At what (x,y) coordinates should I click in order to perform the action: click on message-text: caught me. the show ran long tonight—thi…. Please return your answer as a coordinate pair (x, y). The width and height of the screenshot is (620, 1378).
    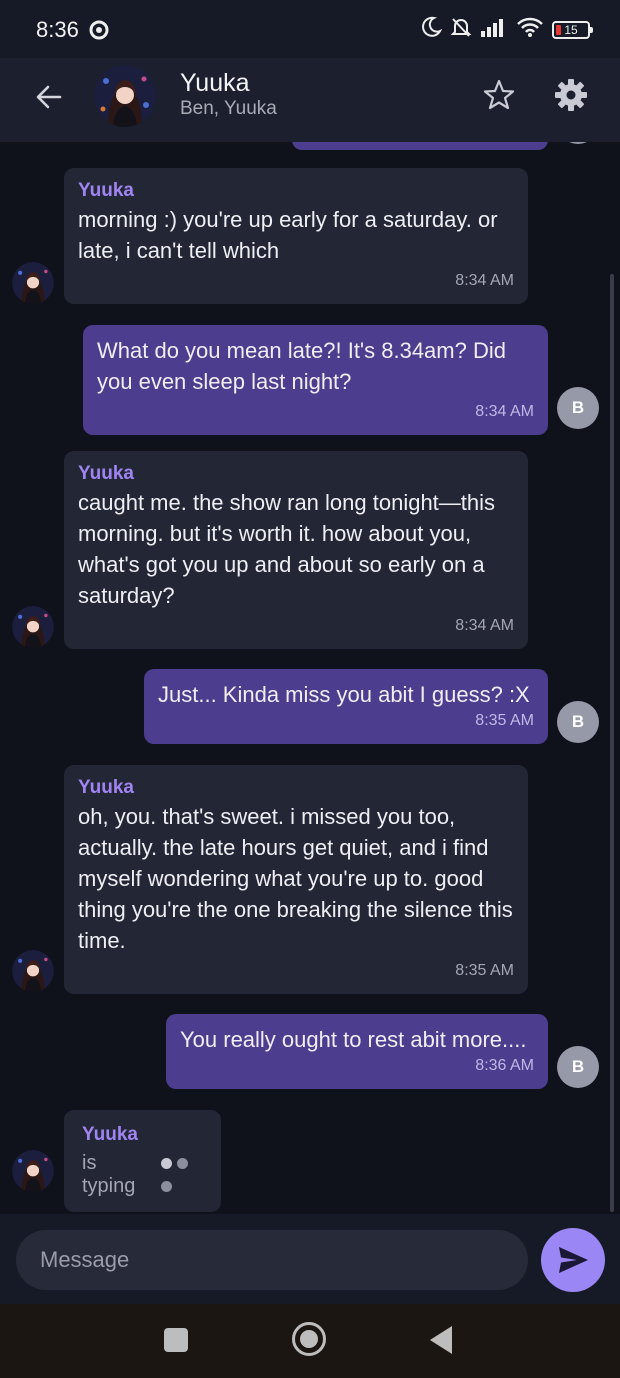
    Looking at the image, I should click on (287, 549).